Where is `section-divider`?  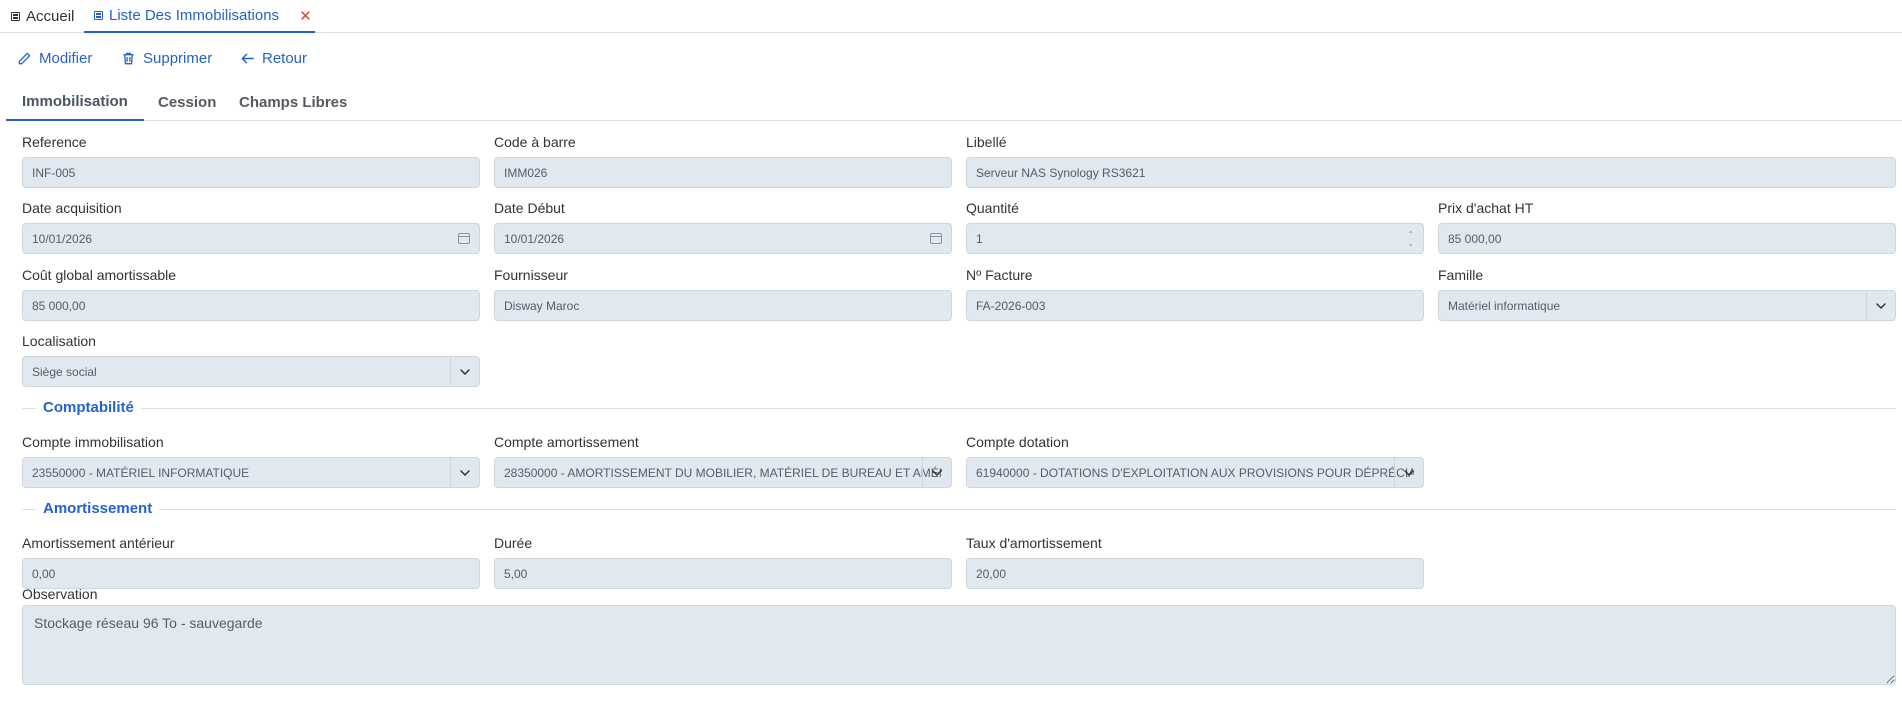 section-divider is located at coordinates (959, 408).